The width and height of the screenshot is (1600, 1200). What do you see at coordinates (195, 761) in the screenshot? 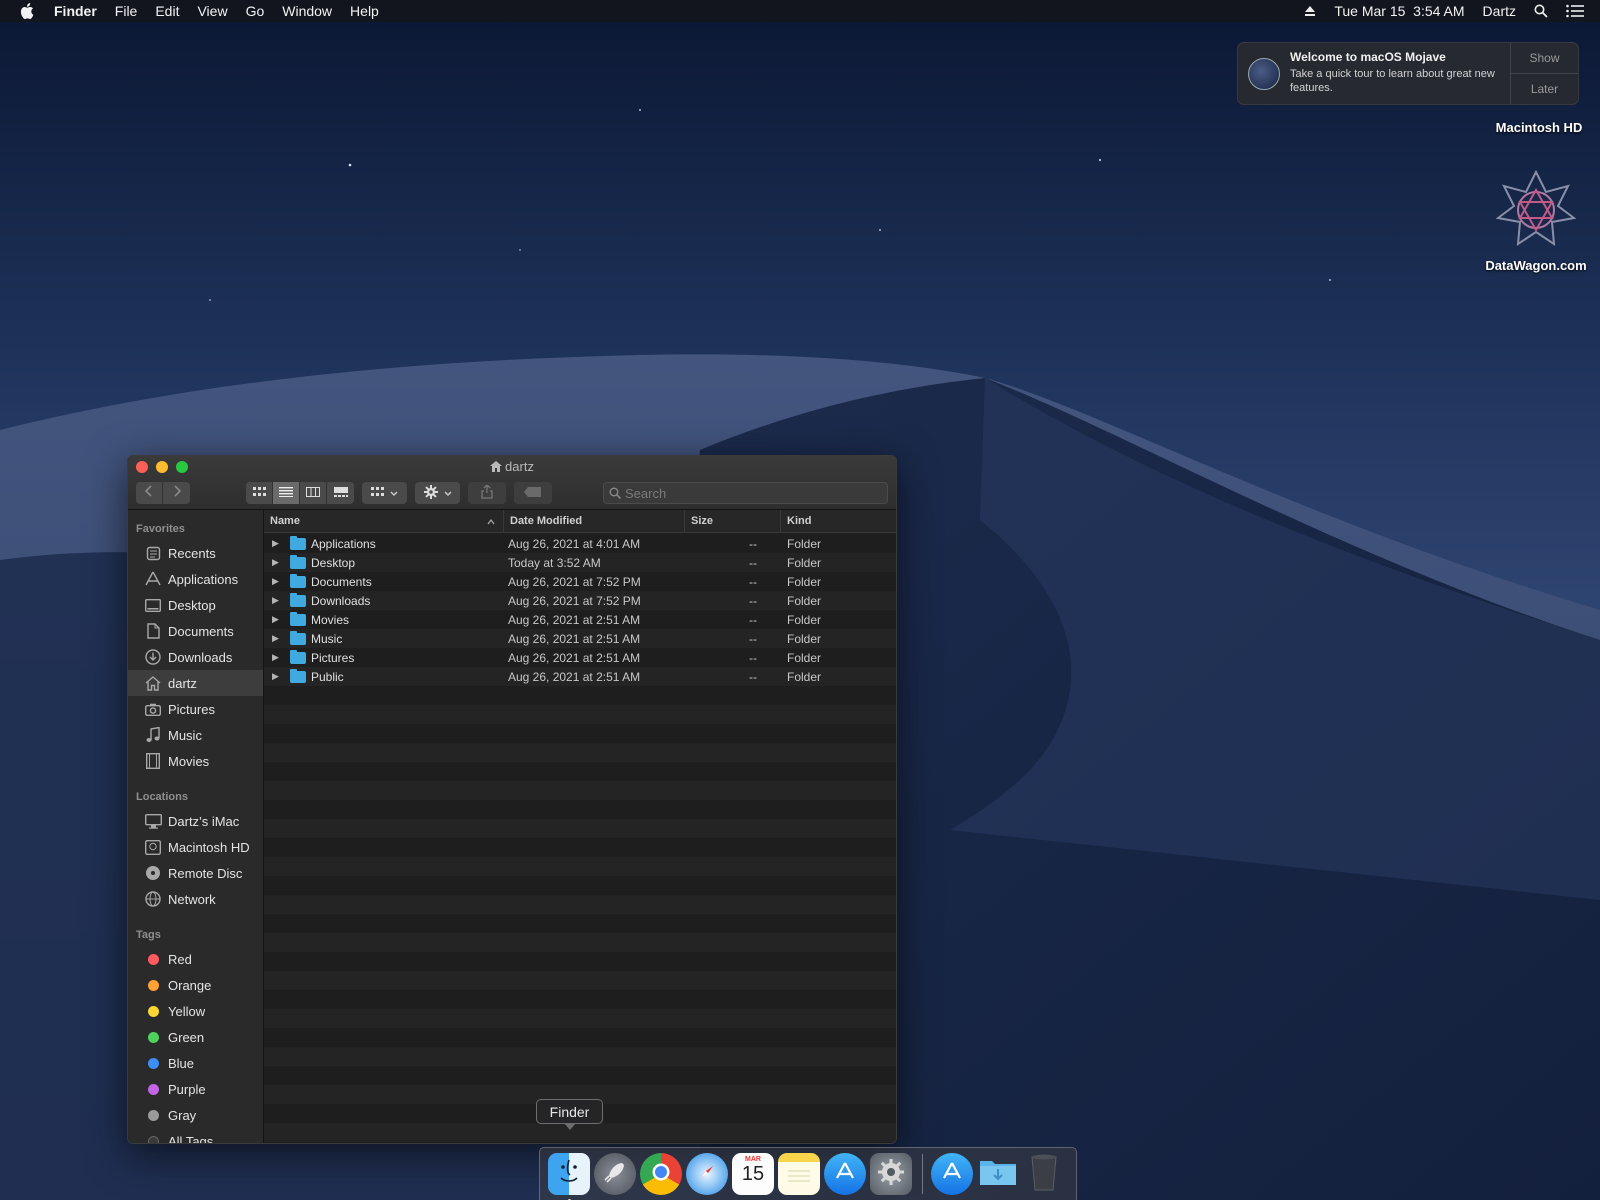
I see `sidebar-item-movies: Movies` at bounding box center [195, 761].